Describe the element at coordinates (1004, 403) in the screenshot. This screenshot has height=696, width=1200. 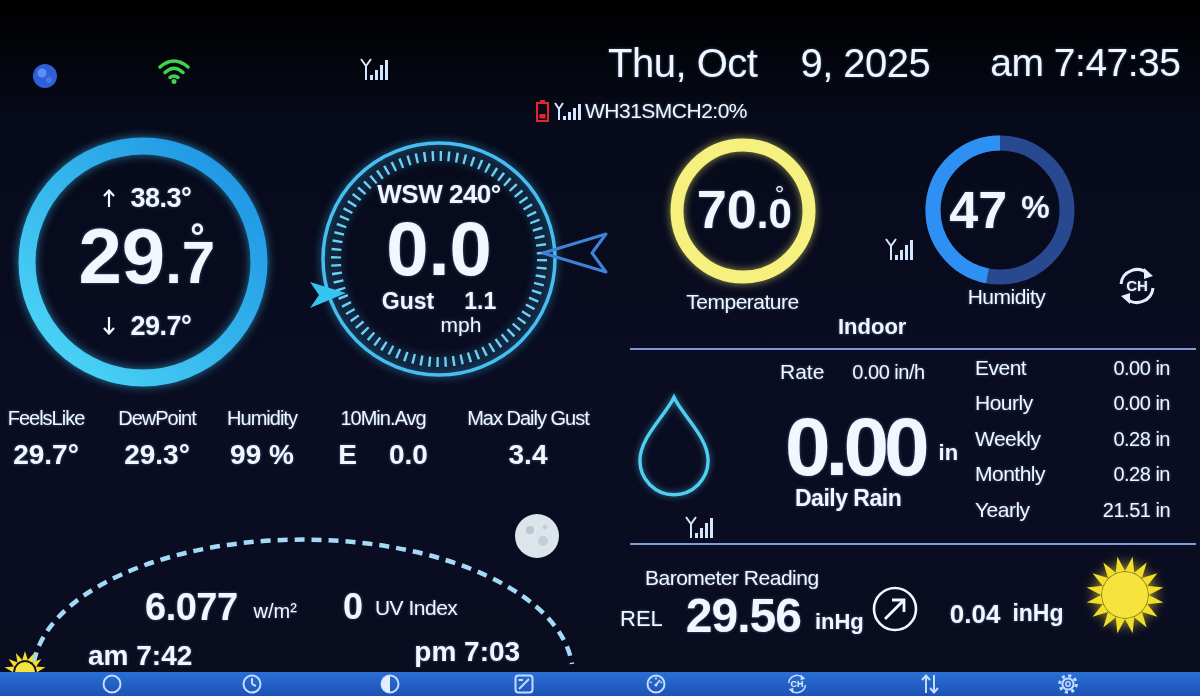
I see `rain-total-label: Hourly` at that location.